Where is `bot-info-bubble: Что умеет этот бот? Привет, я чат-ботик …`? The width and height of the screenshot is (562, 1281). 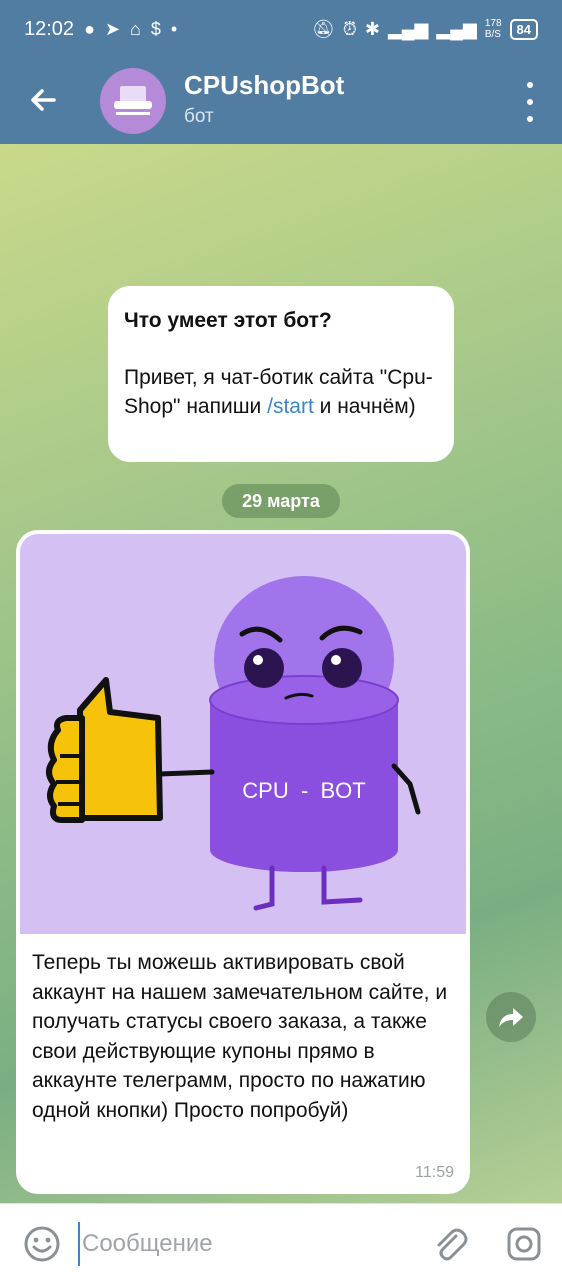
bot-info-bubble: Что умеет этот бот? Привет, я чат-ботик … is located at coordinates (281, 374).